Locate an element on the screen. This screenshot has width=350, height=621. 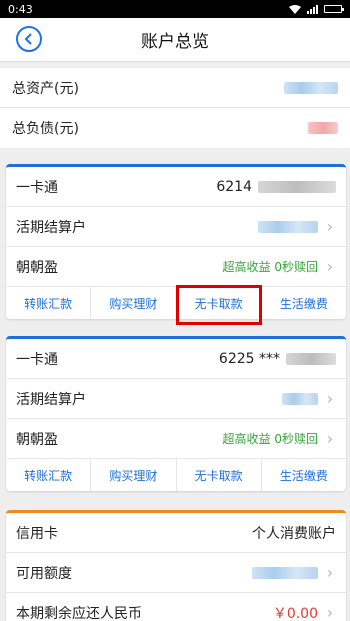
status-bar: 0:43 is located at coordinates (175, 9).